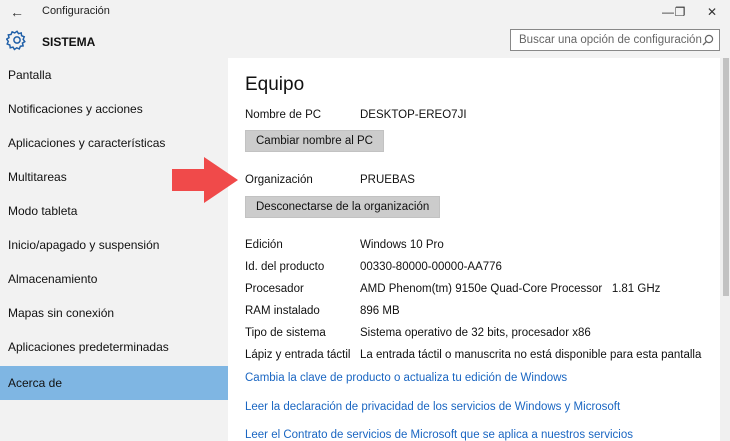  I want to click on rename-pc-button: Cambiar nombre al PC, so click(314, 141).